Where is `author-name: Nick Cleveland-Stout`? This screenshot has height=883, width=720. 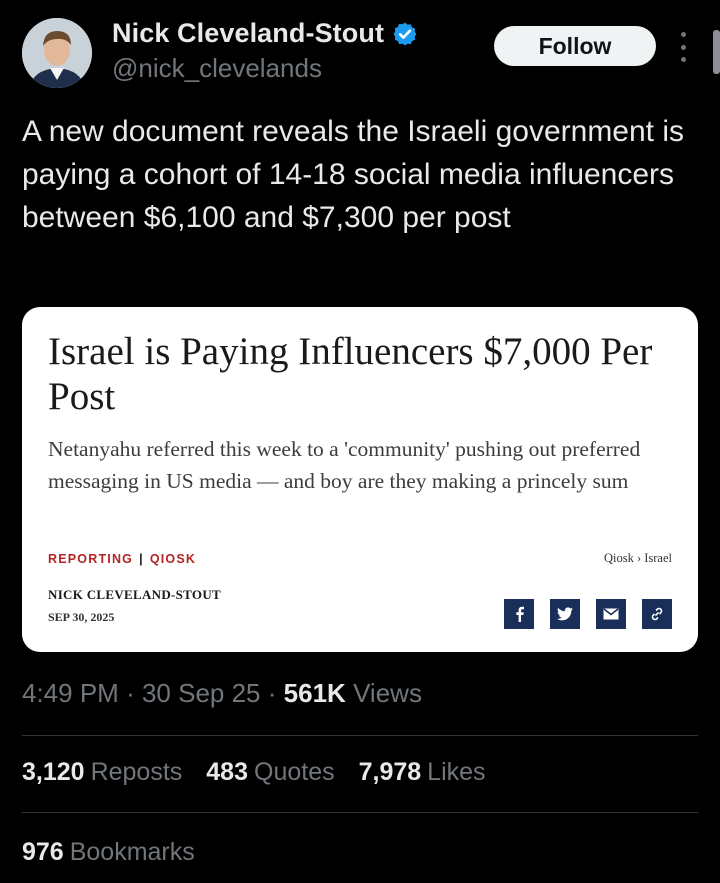 author-name: Nick Cleveland-Stout is located at coordinates (248, 33).